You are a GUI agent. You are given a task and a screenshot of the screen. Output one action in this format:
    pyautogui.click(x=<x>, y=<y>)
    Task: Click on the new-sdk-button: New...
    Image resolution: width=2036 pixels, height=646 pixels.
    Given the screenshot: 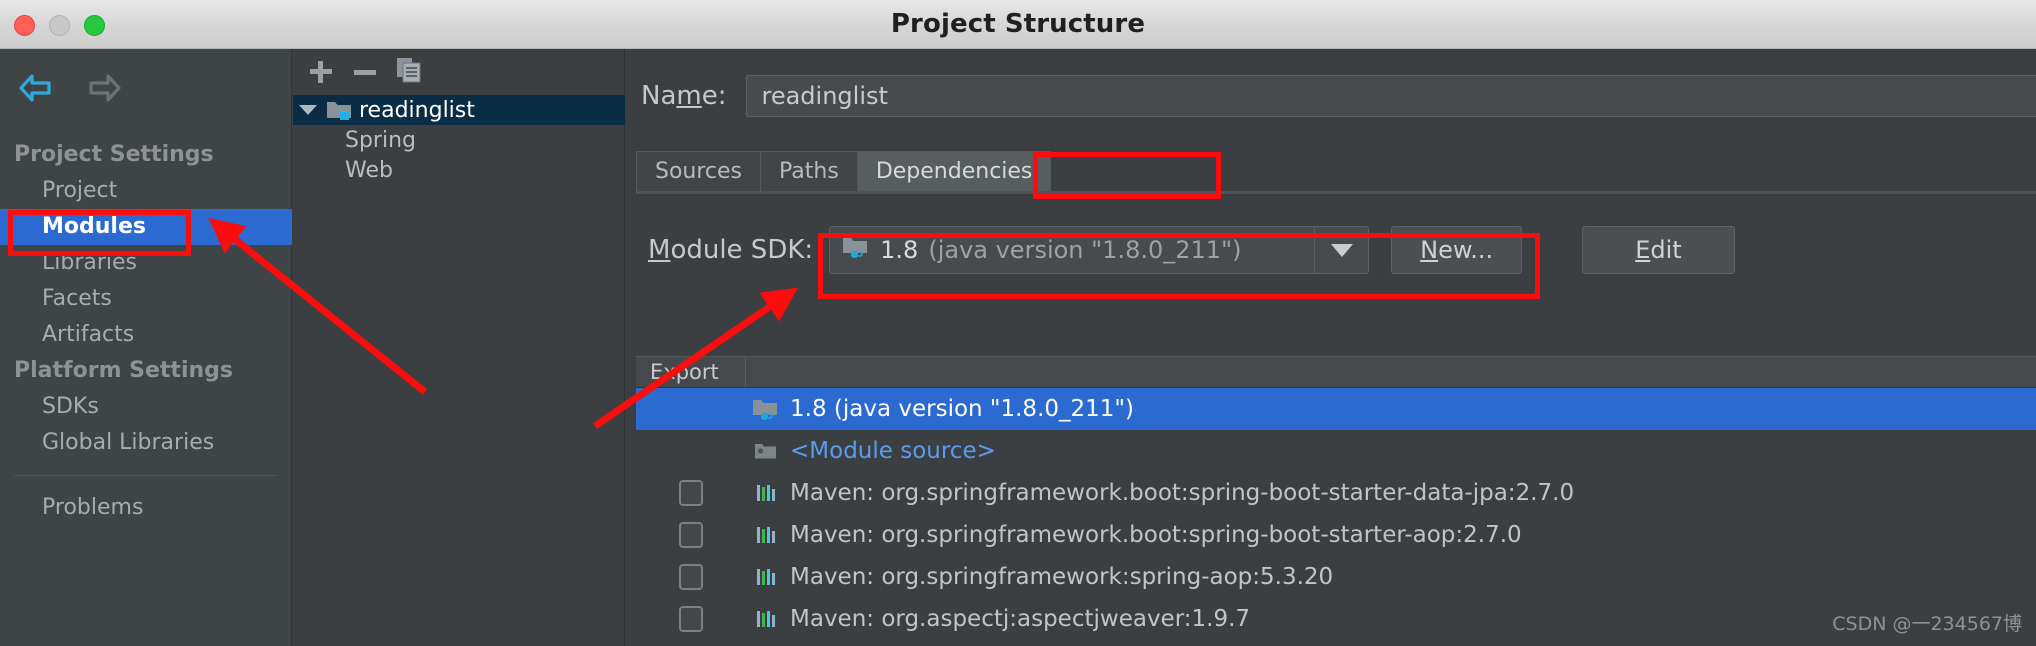 What is the action you would take?
    pyautogui.click(x=1457, y=250)
    